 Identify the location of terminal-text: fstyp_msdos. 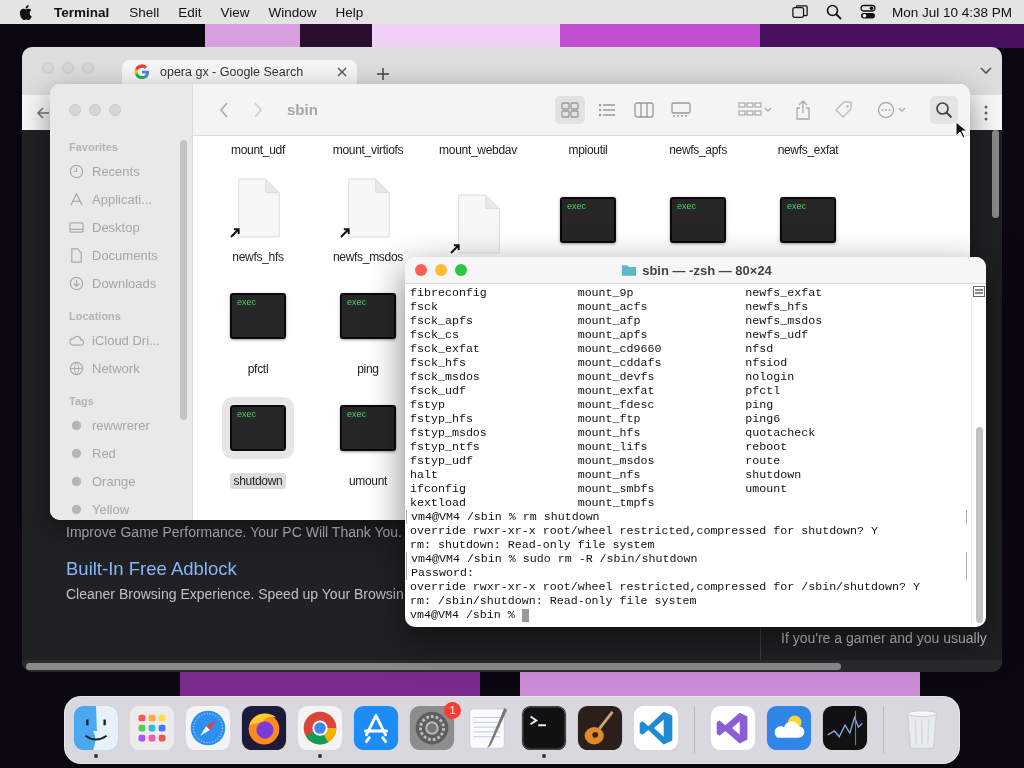
(449, 433).